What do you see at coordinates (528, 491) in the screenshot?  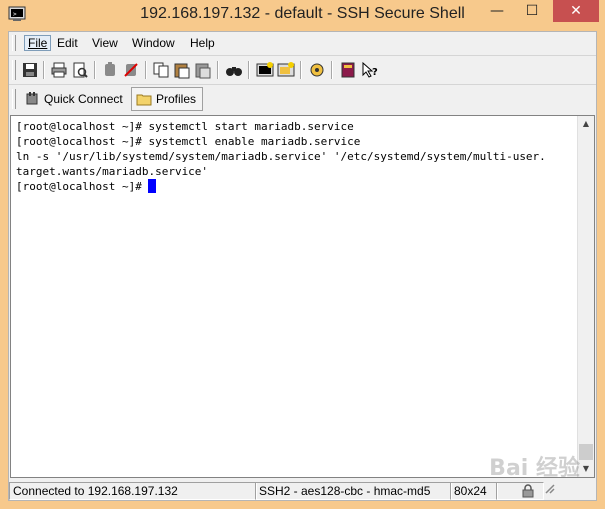 I see `lock-icon` at bounding box center [528, 491].